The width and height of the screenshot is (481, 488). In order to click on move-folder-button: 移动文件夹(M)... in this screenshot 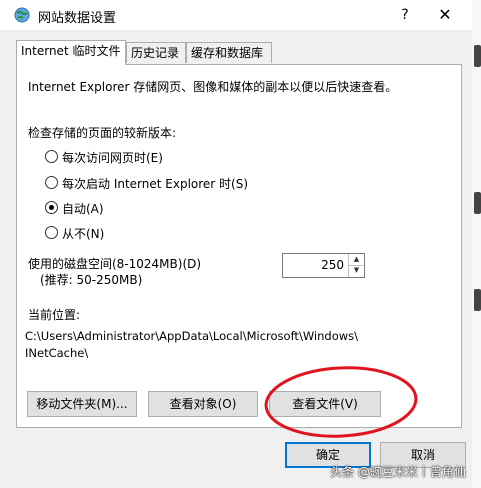, I will do `click(82, 404)`.